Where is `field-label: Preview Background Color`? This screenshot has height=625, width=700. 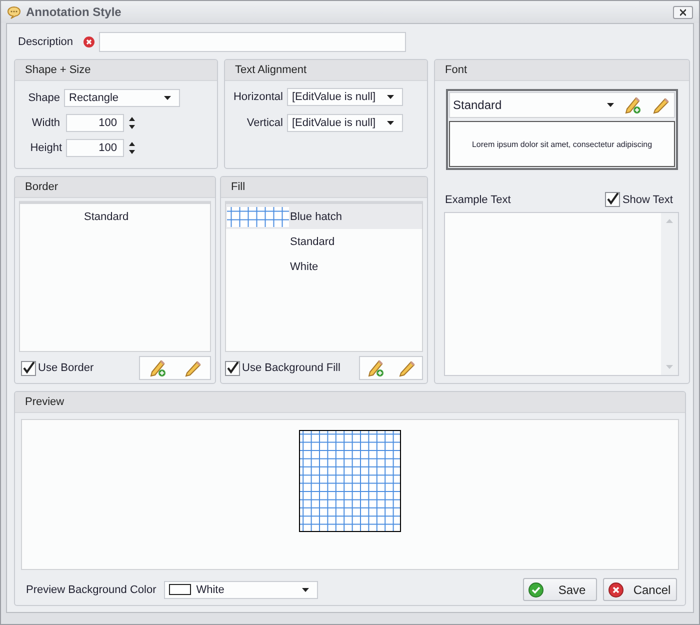
field-label: Preview Background Color is located at coordinates (91, 590).